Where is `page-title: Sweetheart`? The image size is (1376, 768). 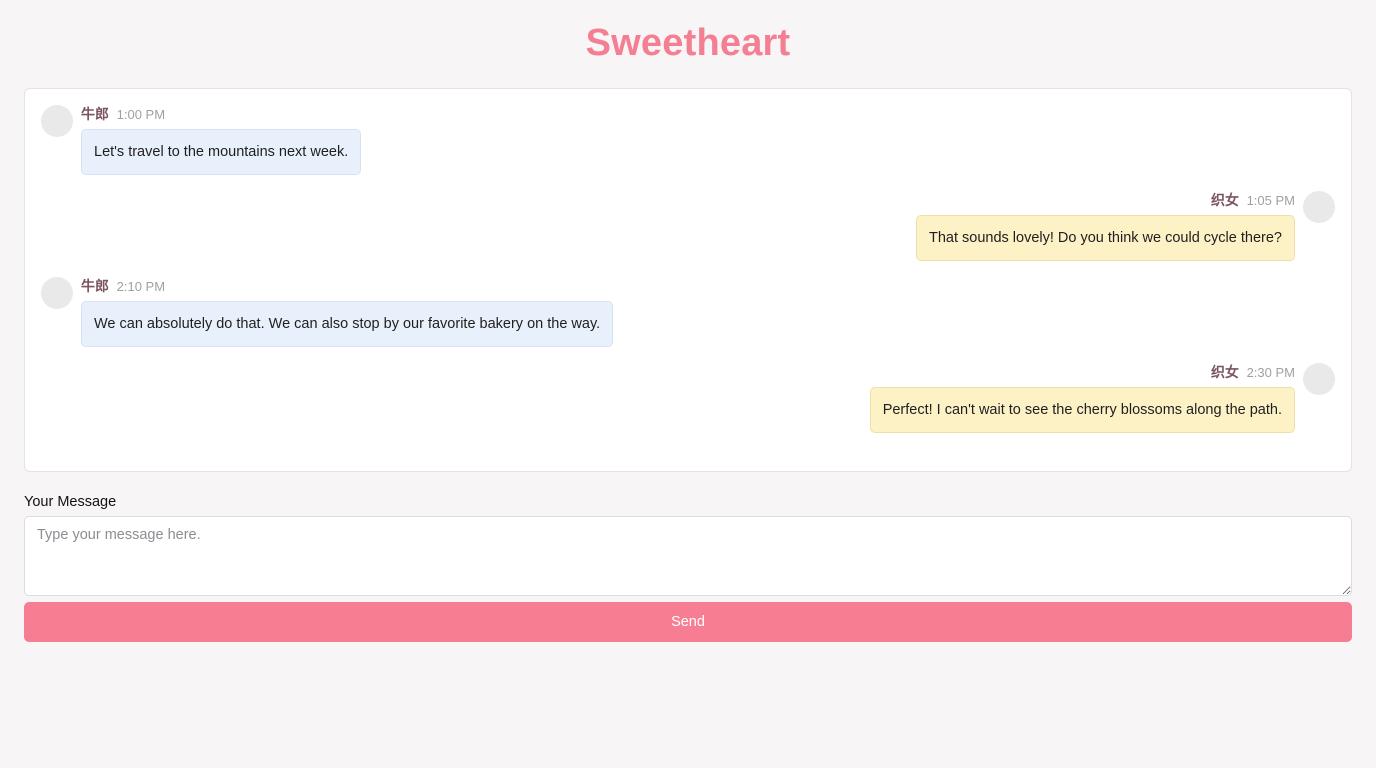
page-title: Sweetheart is located at coordinates (688, 43).